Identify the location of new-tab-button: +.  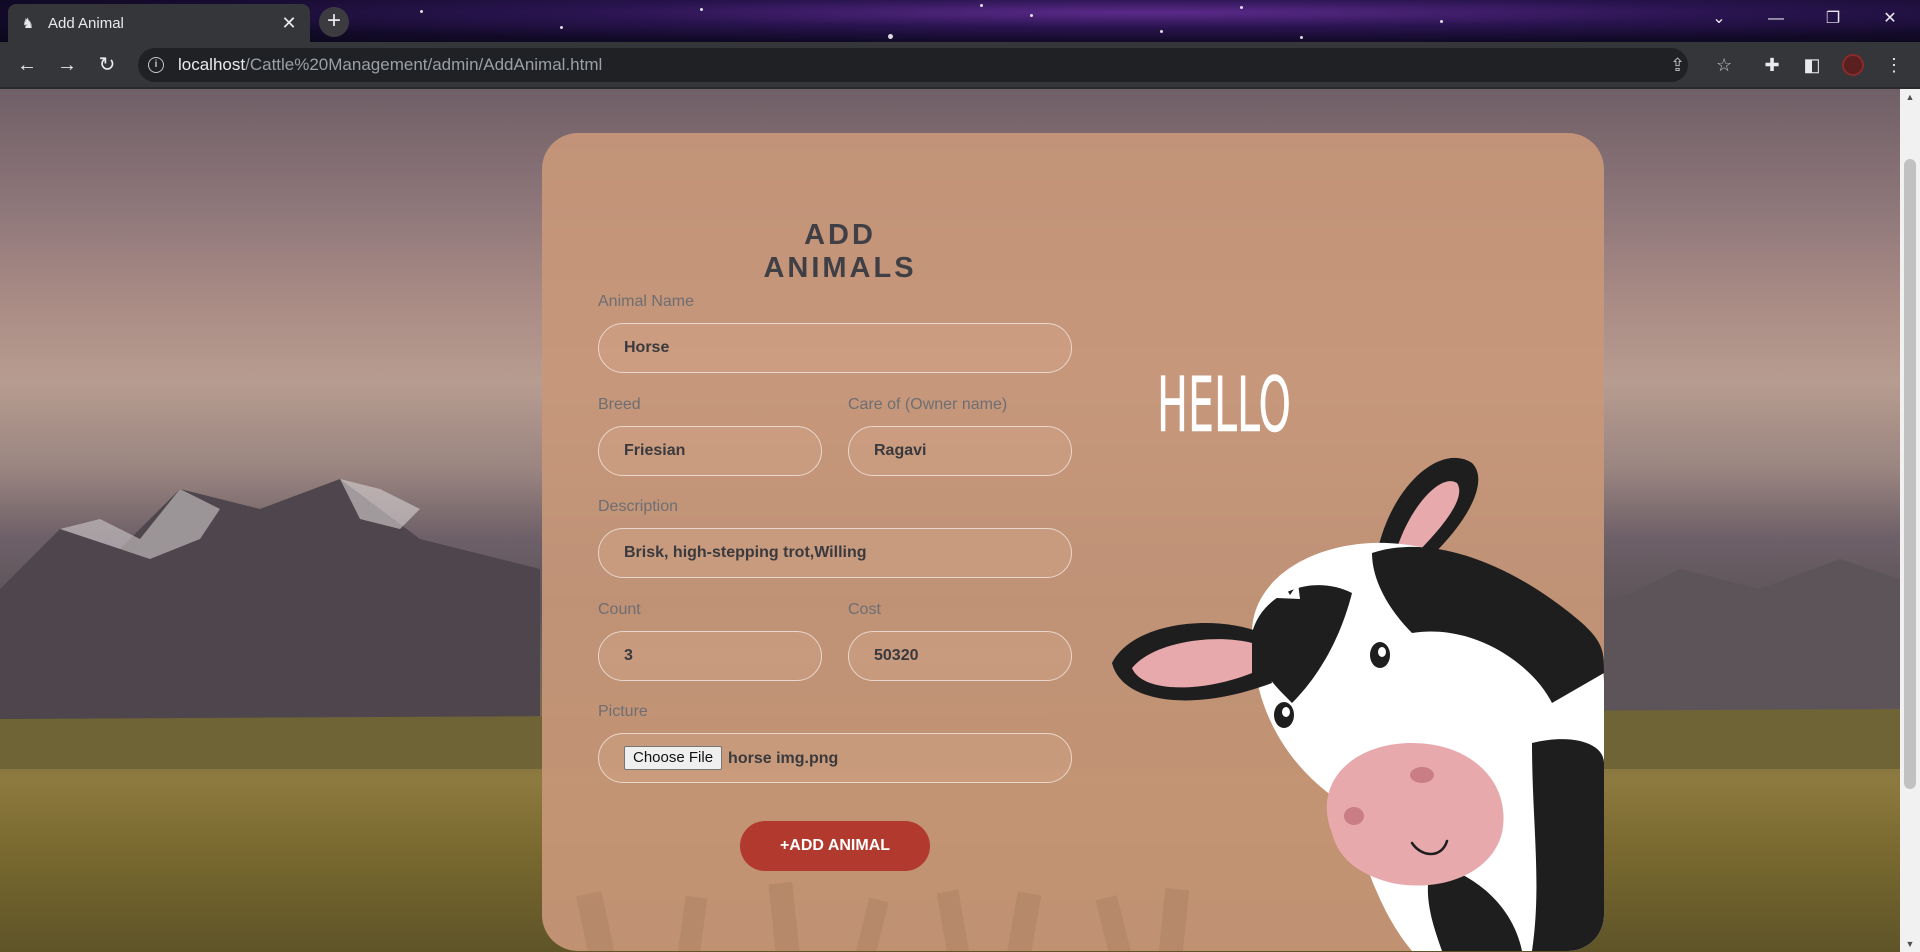
(334, 22).